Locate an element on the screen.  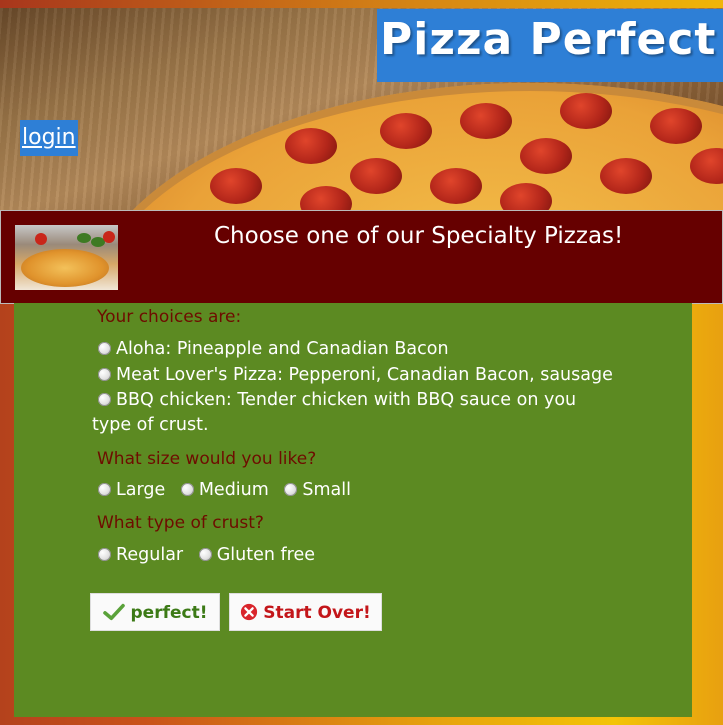
crust-options: Regular Gluten free is located at coordinates (211, 555).